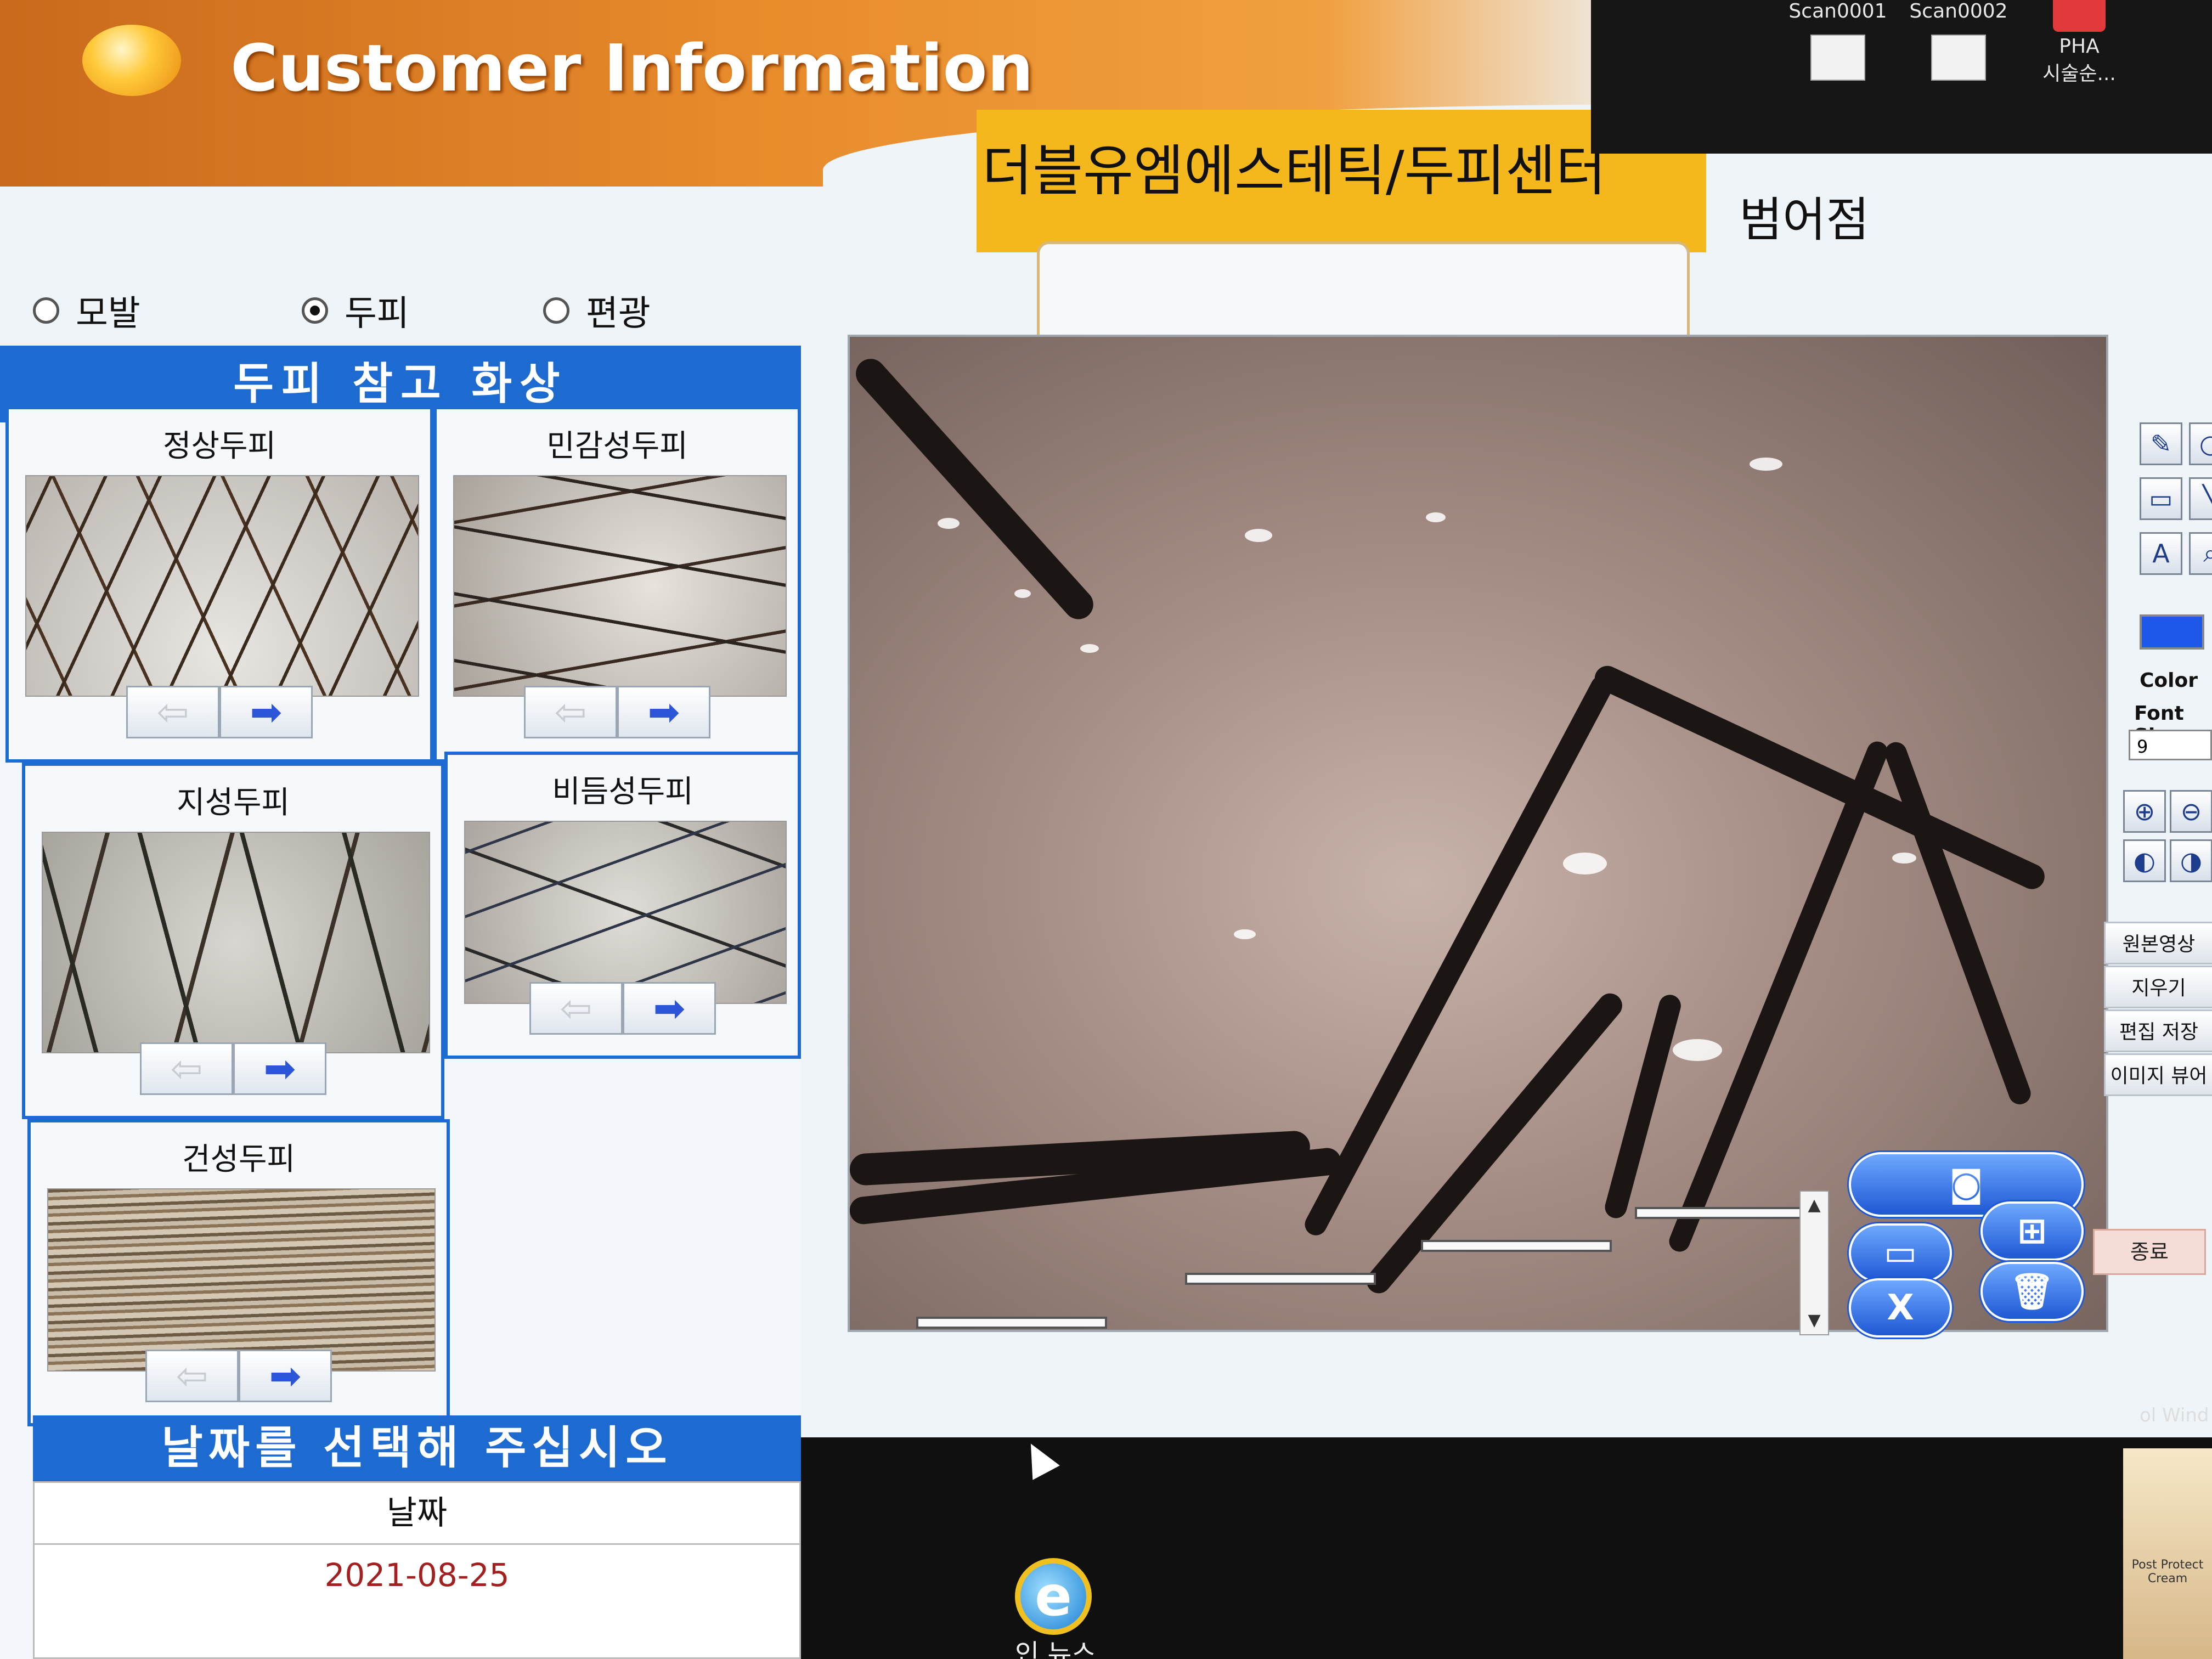 The image size is (2212, 1659). Describe the element at coordinates (2200, 498) in the screenshot. I see `line-tool-icon: ╲` at that location.